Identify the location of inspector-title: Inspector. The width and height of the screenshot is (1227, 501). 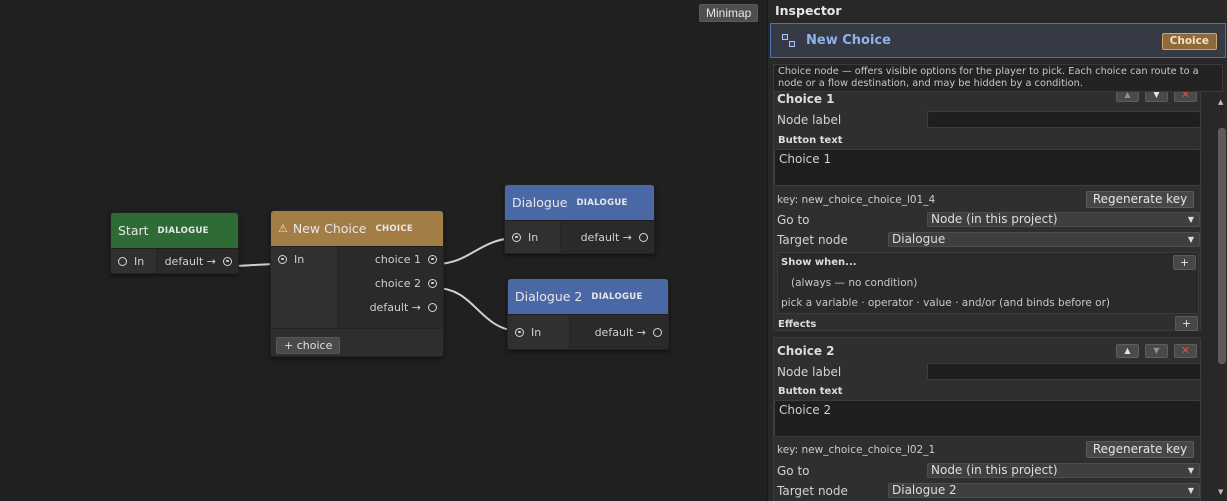
(808, 10).